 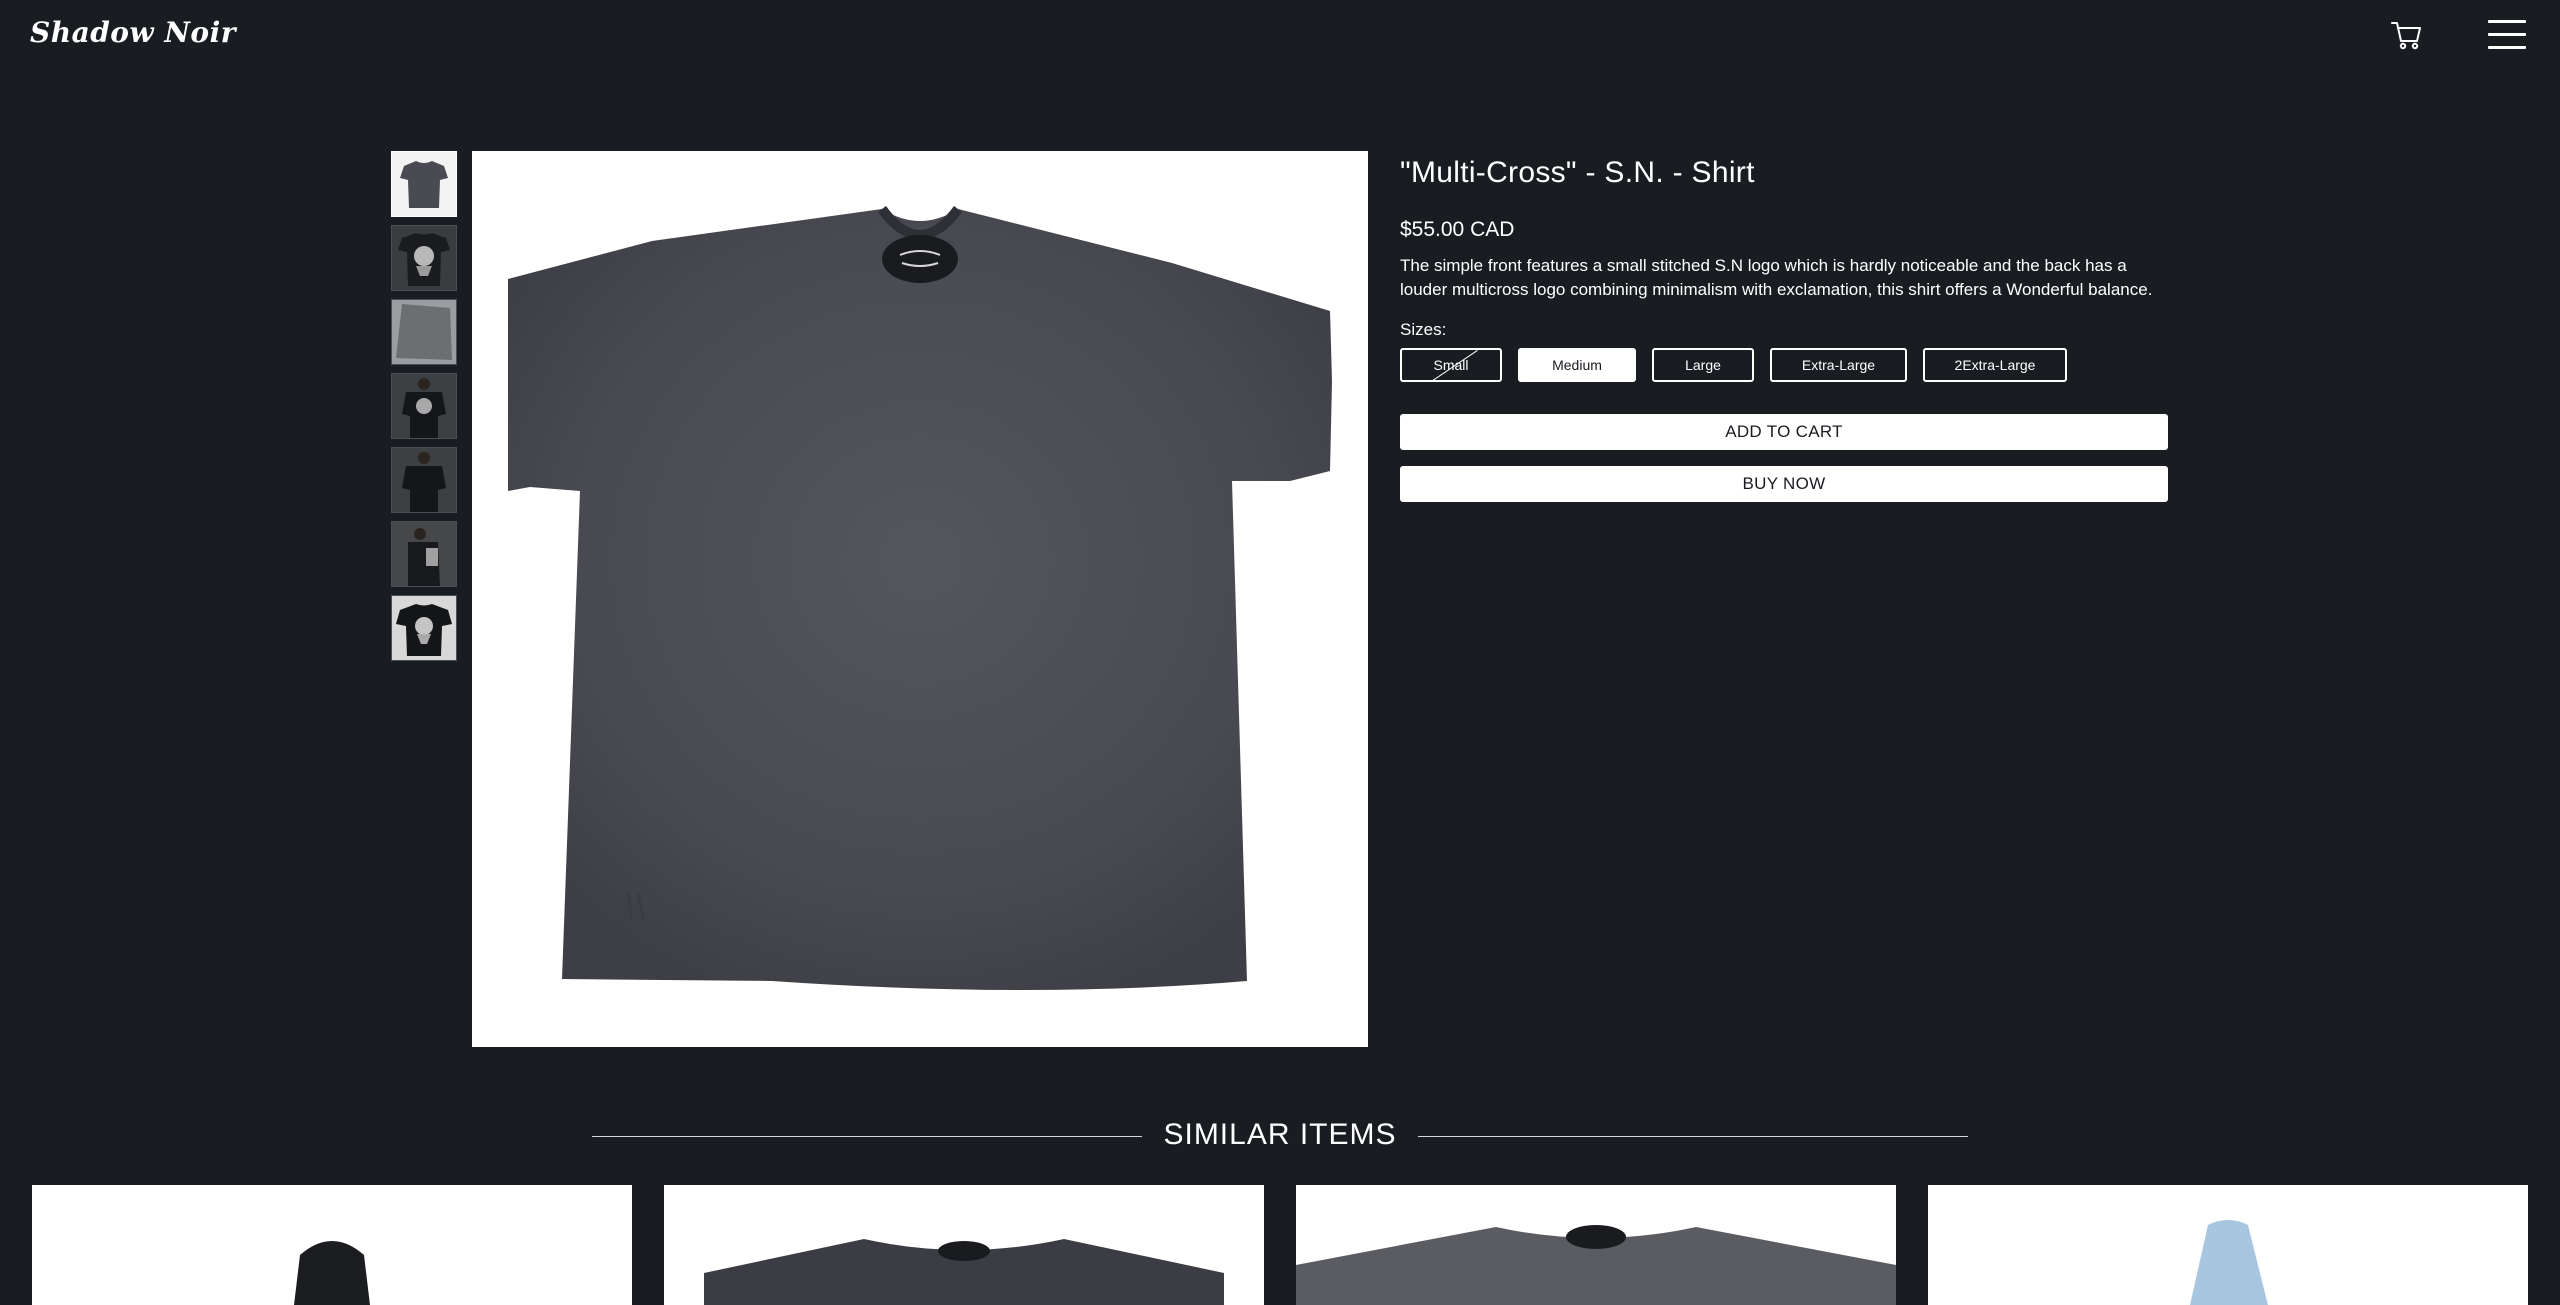 What do you see at coordinates (1423, 329) in the screenshot?
I see `sizes-label: Sizes:` at bounding box center [1423, 329].